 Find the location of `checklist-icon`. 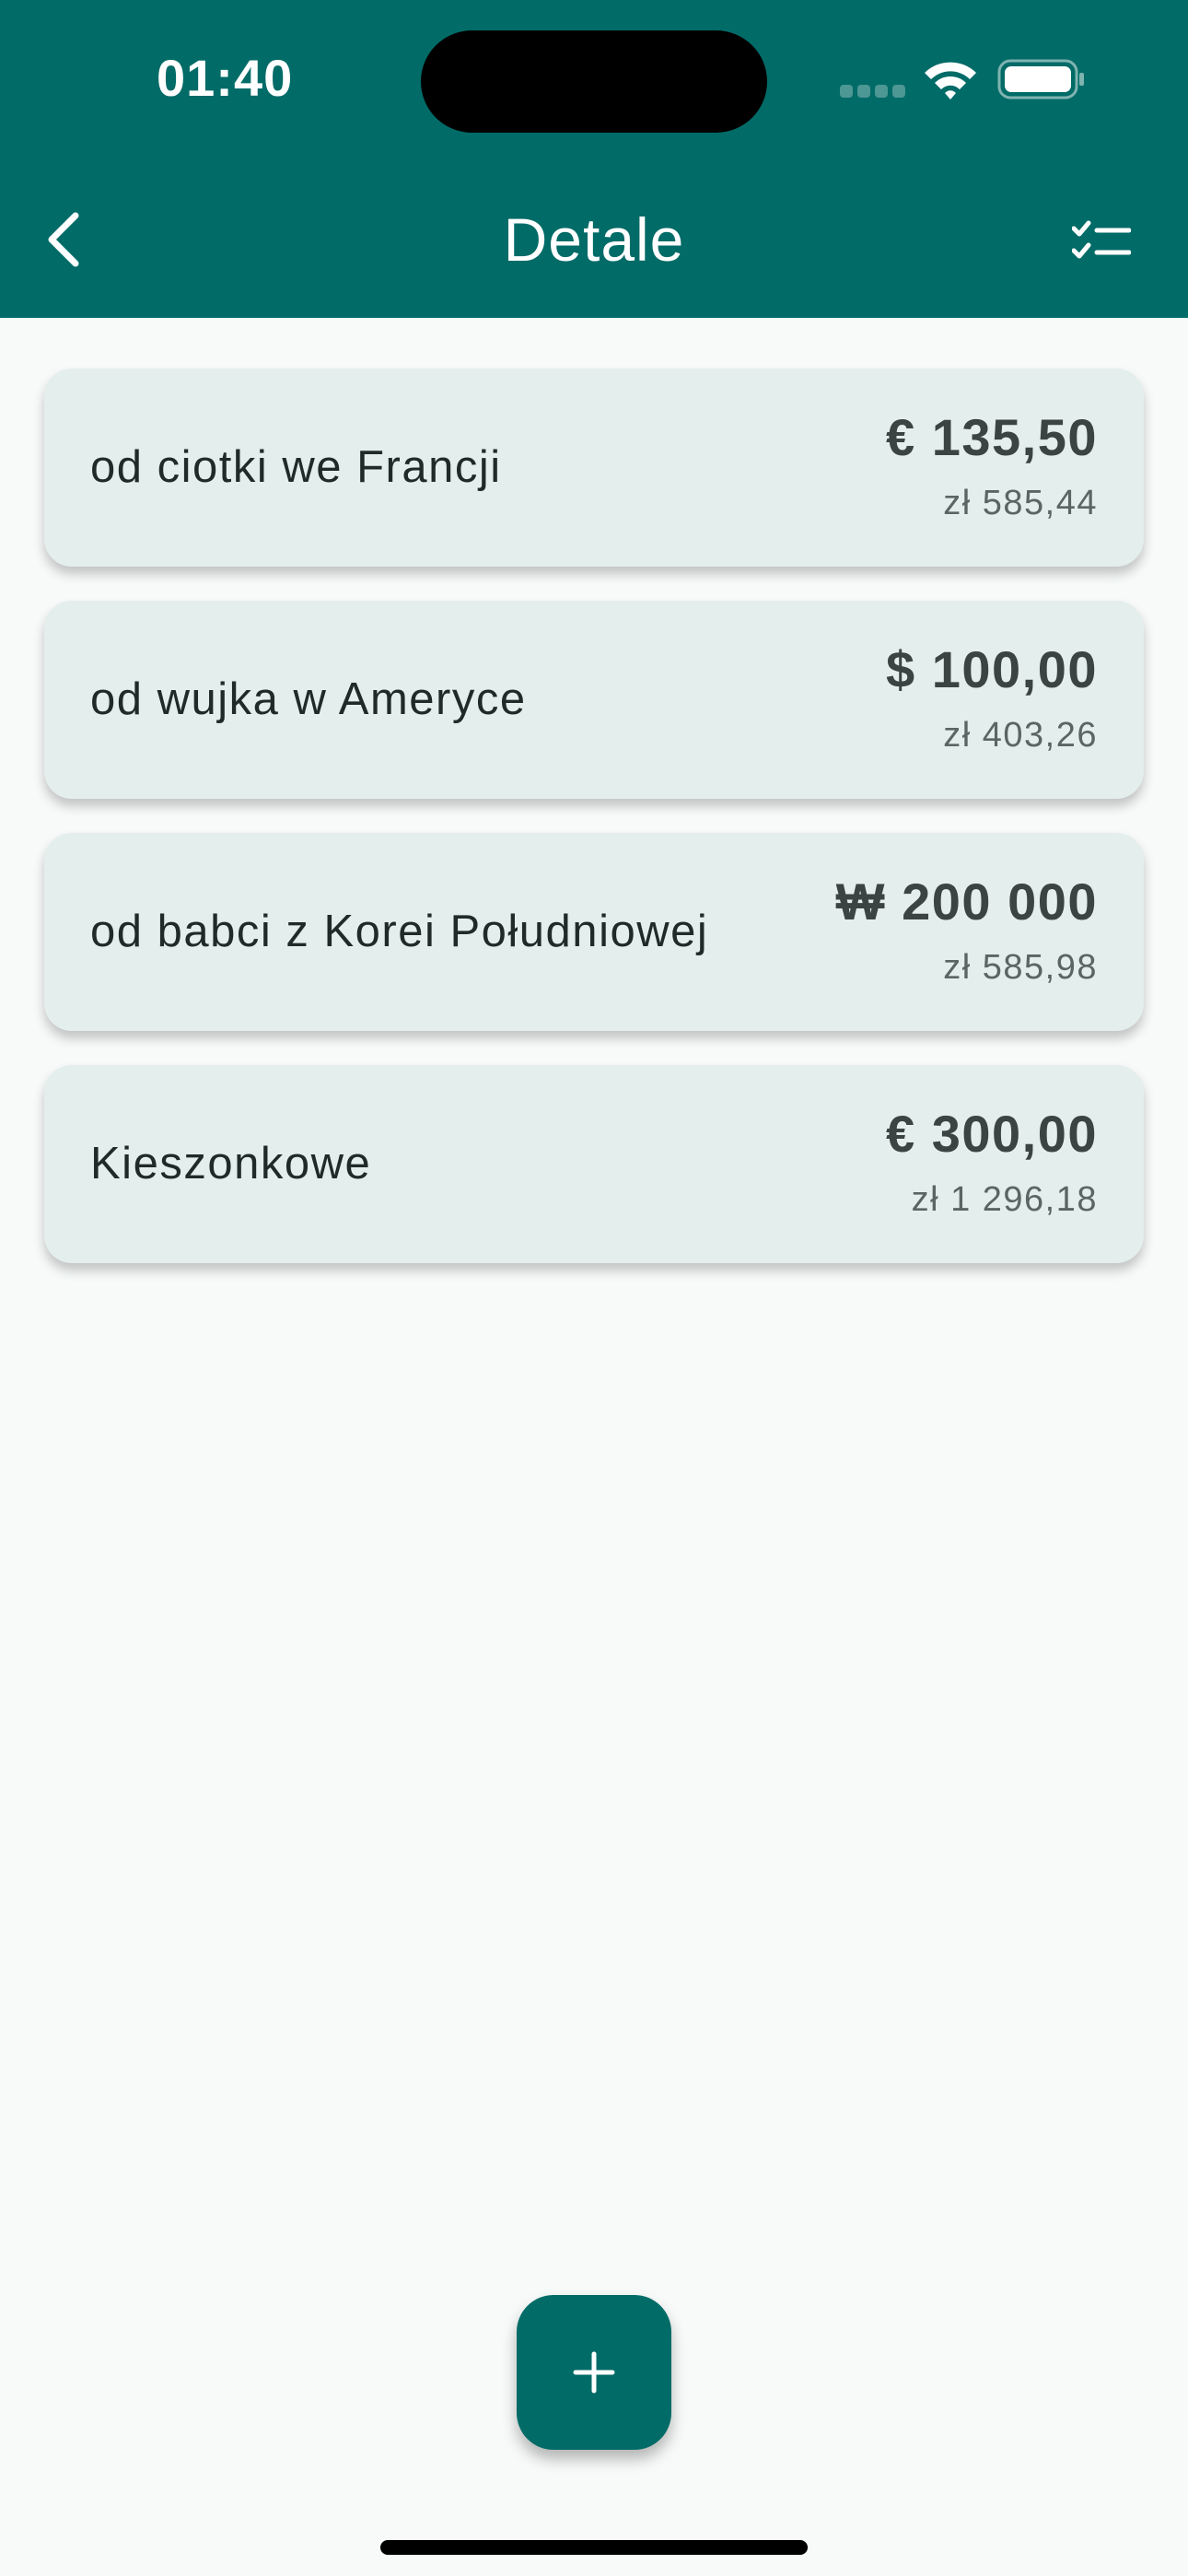

checklist-icon is located at coordinates (1101, 239).